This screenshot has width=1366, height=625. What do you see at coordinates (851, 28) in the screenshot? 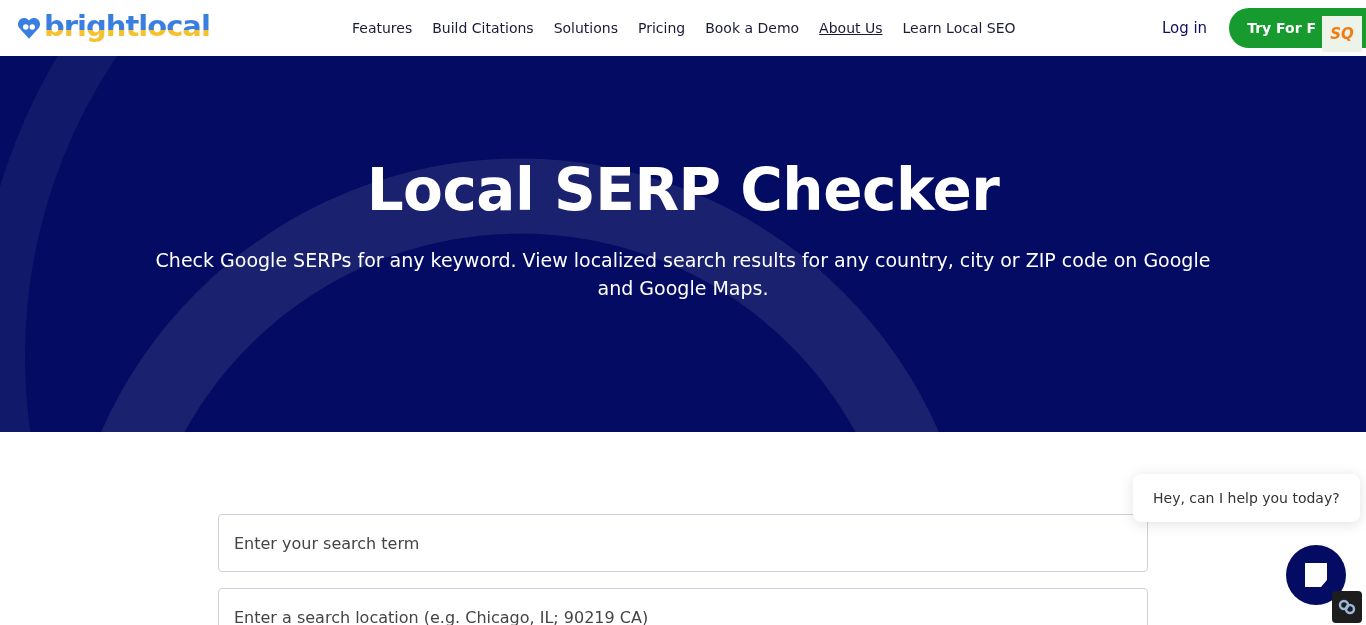
I see `nav-link: About Us` at bounding box center [851, 28].